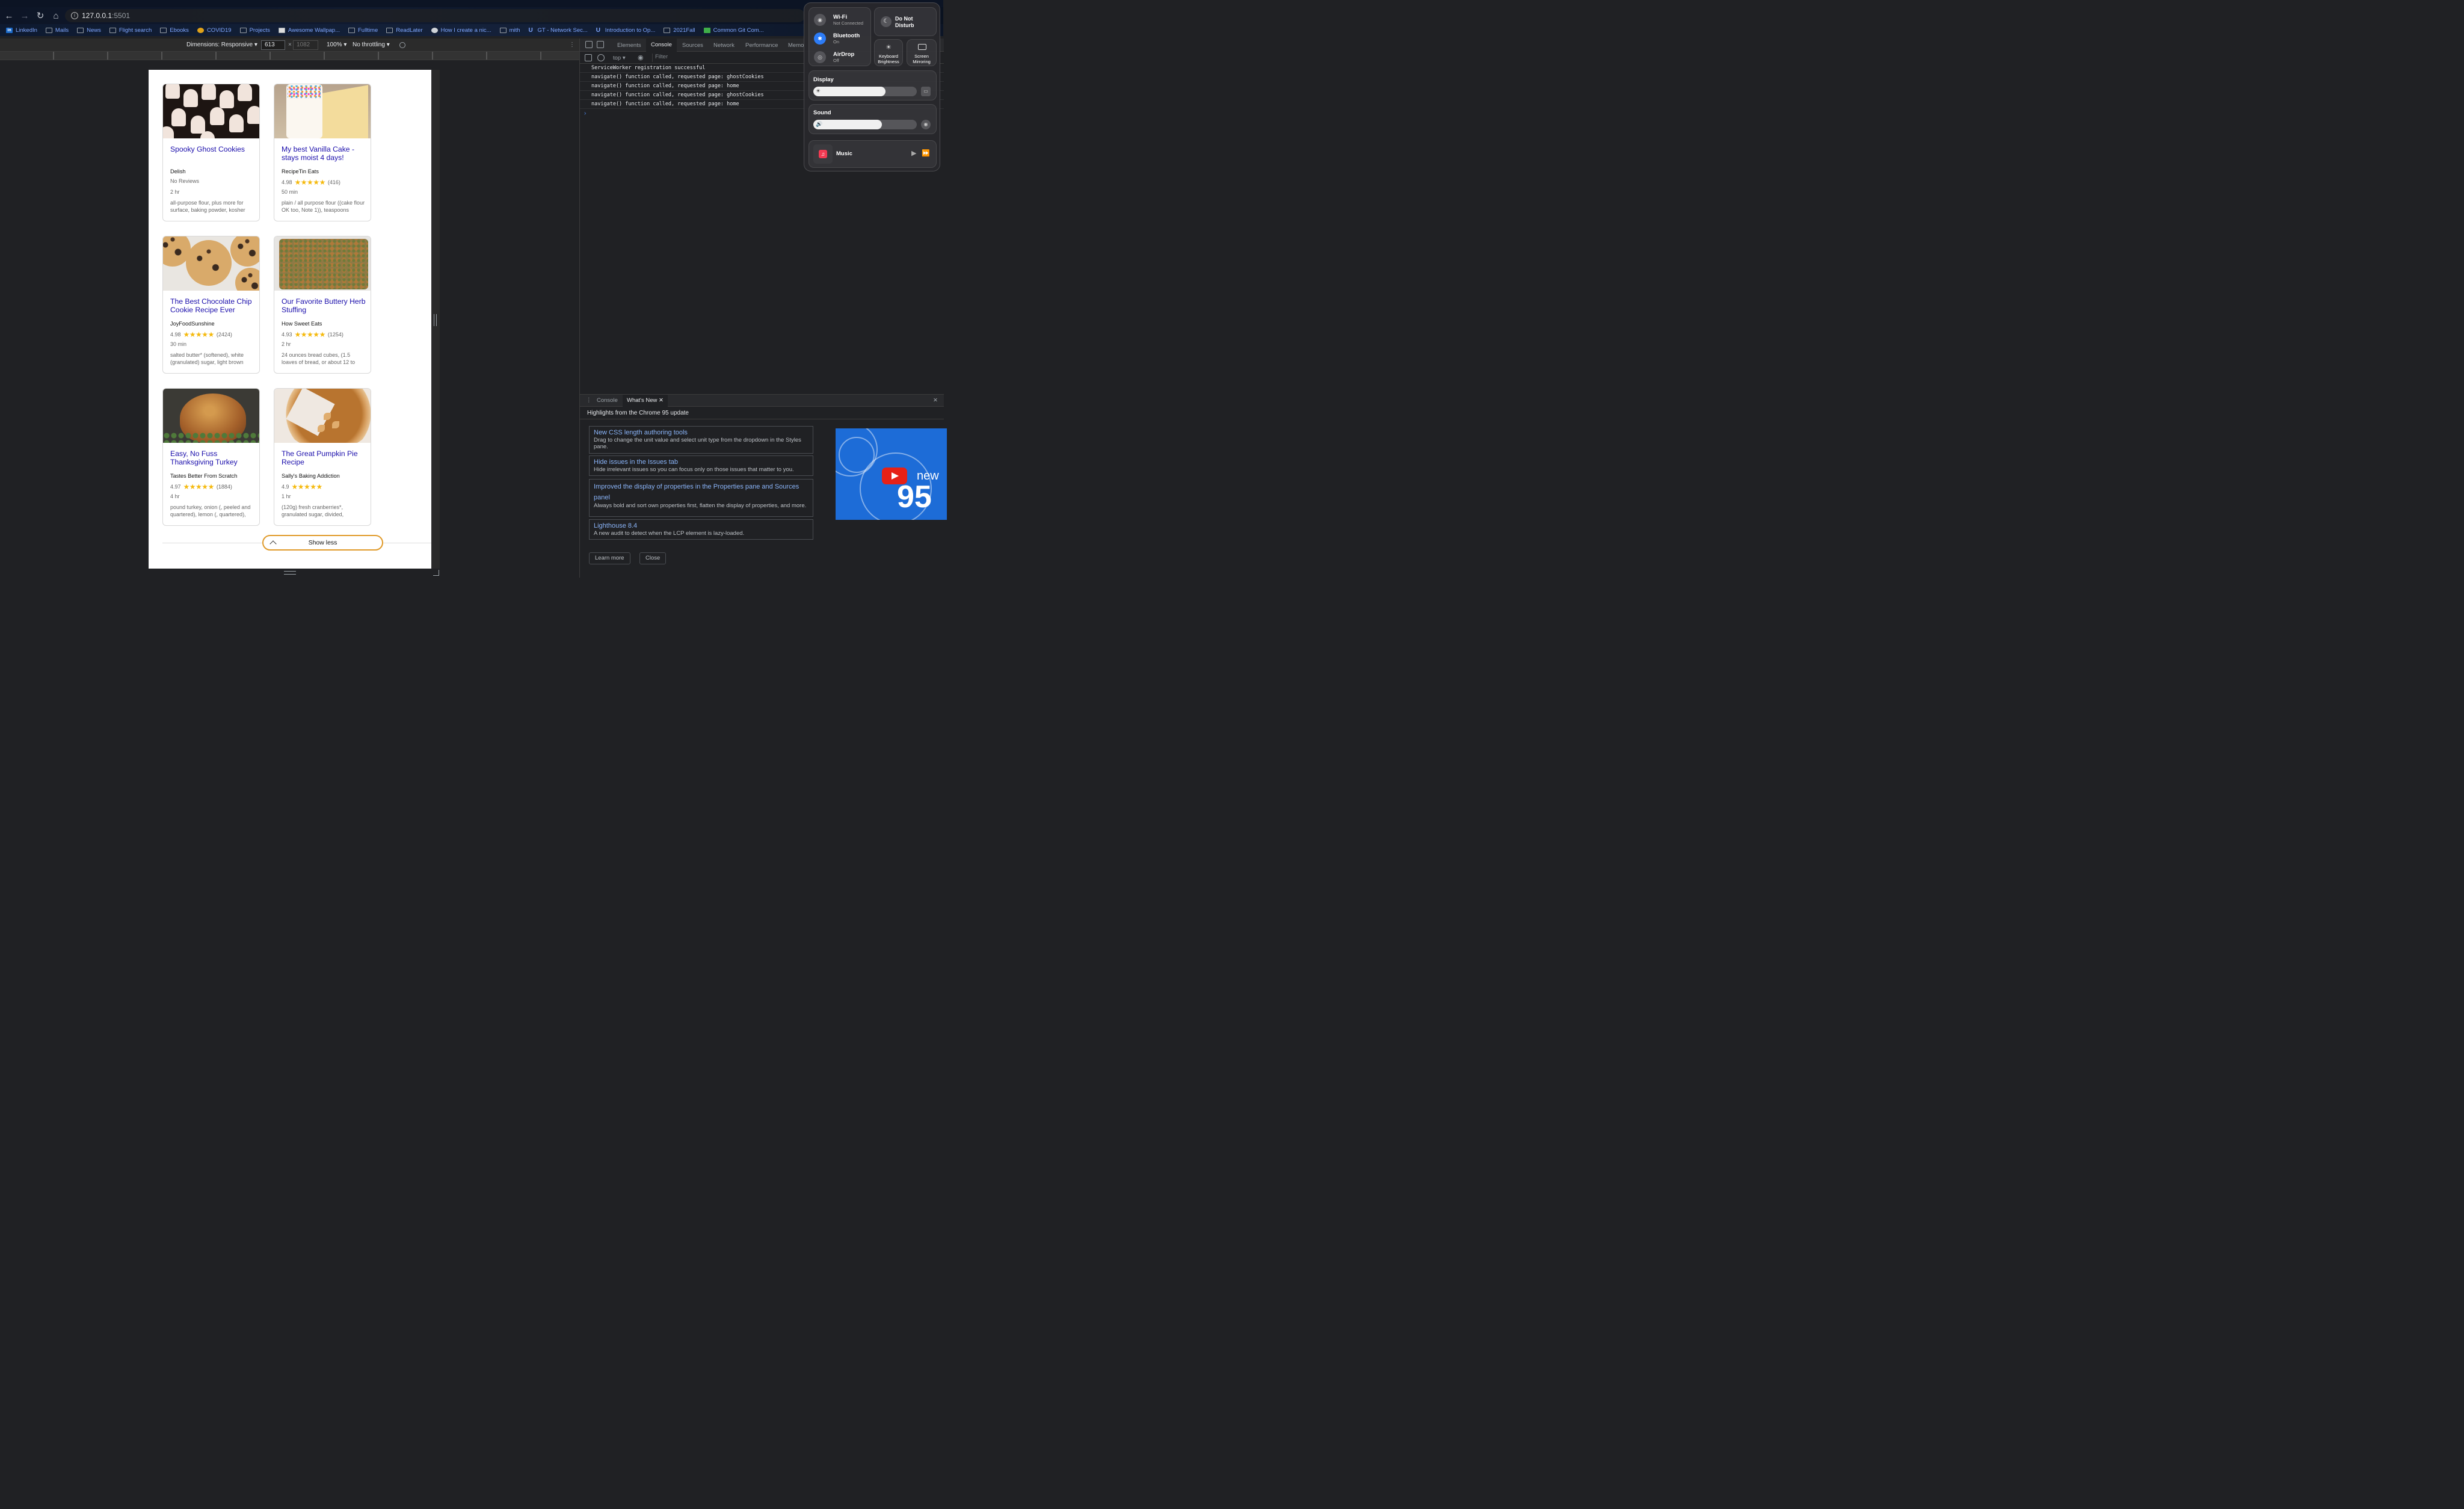 The height and width of the screenshot is (1509, 2464). Describe the element at coordinates (588, 57) in the screenshot. I see `sidebar-toggle-icon` at that location.